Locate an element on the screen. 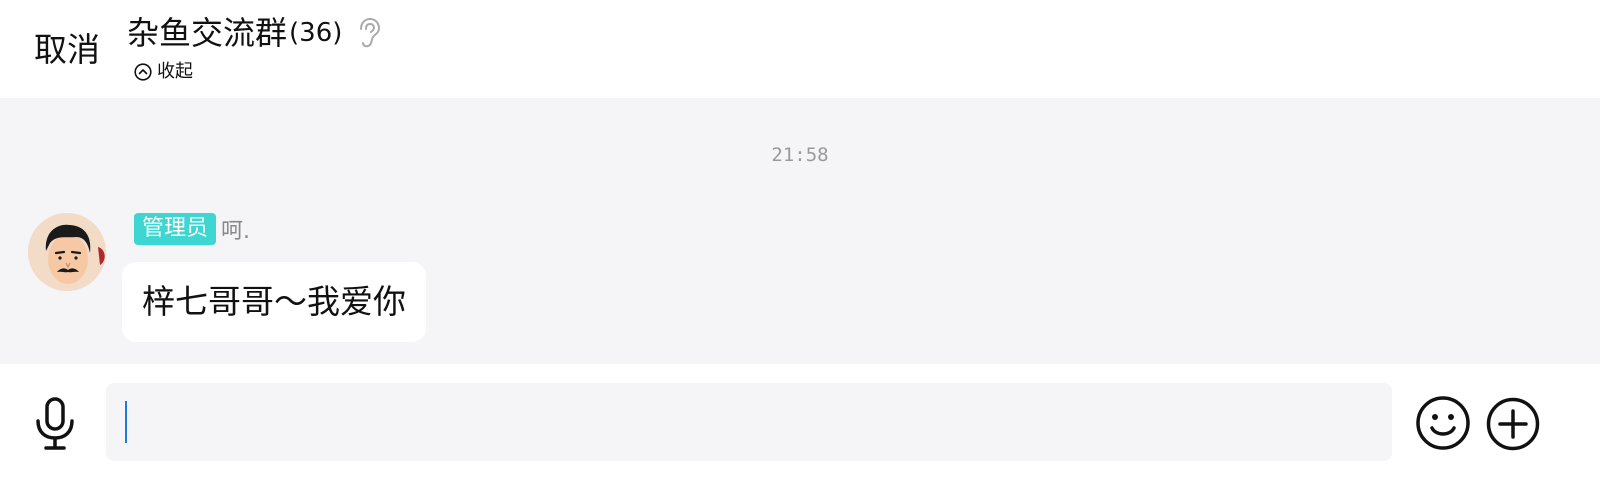  smiley-icon is located at coordinates (1443, 423).